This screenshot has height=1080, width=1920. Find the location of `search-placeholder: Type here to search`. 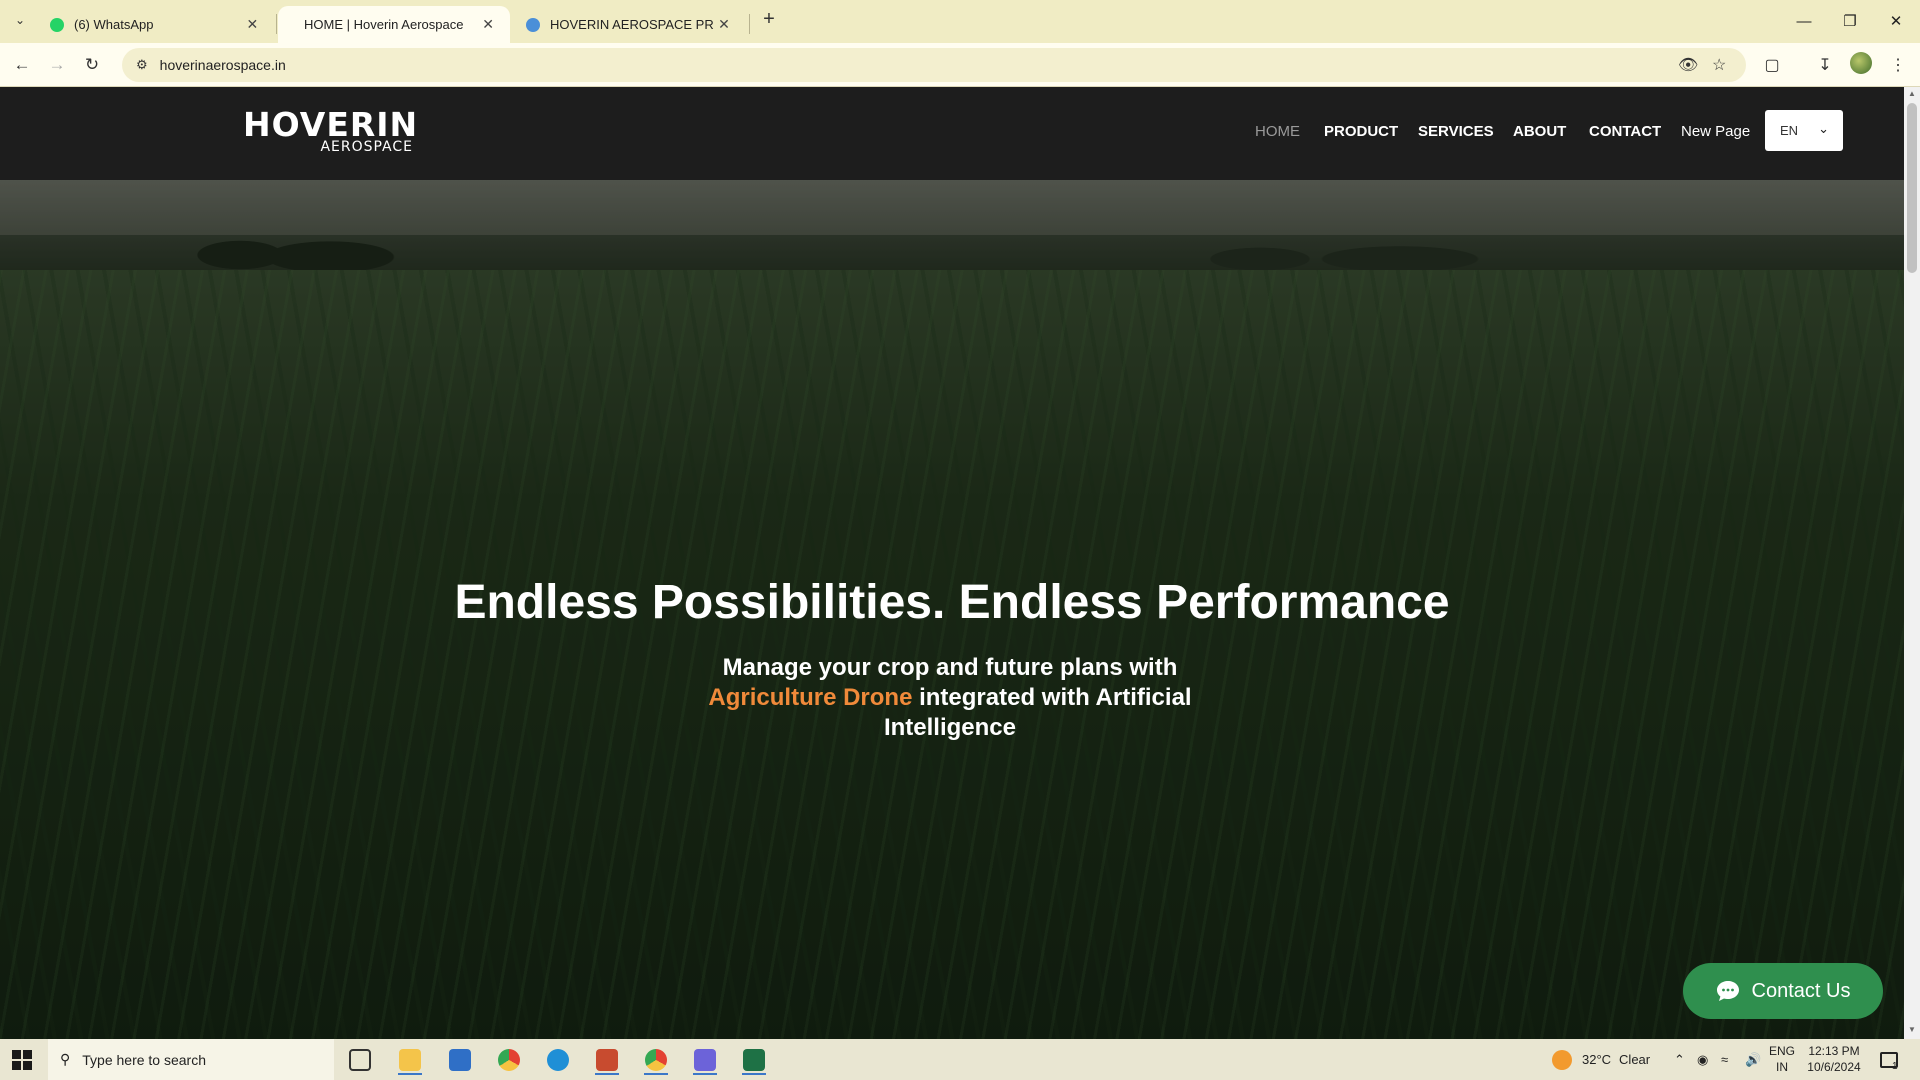

search-placeholder: Type here to search is located at coordinates (144, 1059).